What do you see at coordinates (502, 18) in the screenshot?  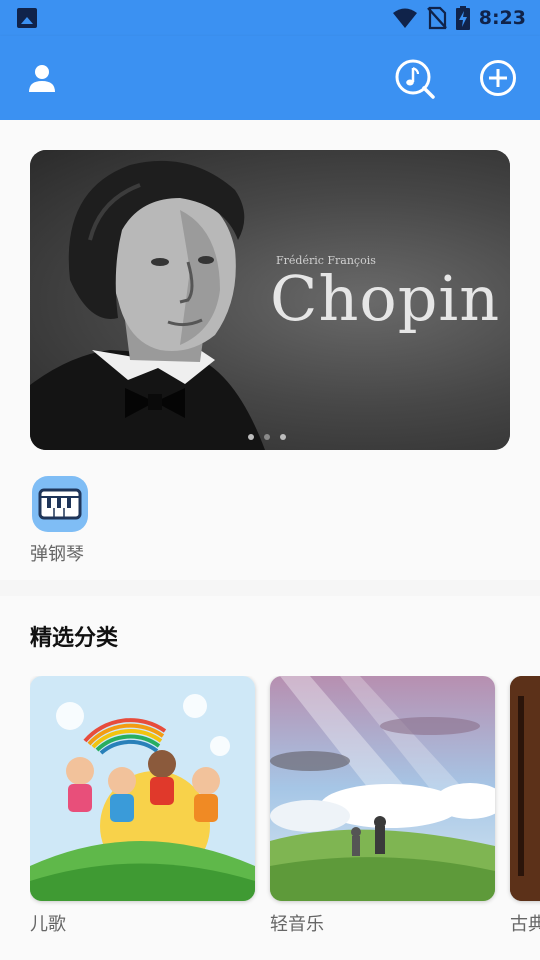 I see `status-time: 8:23` at bounding box center [502, 18].